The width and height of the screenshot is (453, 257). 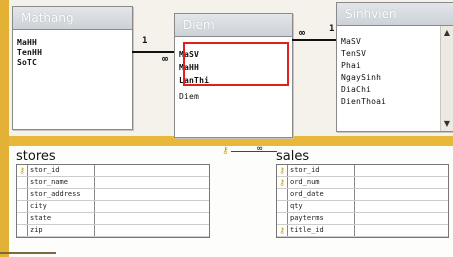 What do you see at coordinates (446, 78) in the screenshot?
I see `sinhvien-scrollbar: ▲ ▼` at bounding box center [446, 78].